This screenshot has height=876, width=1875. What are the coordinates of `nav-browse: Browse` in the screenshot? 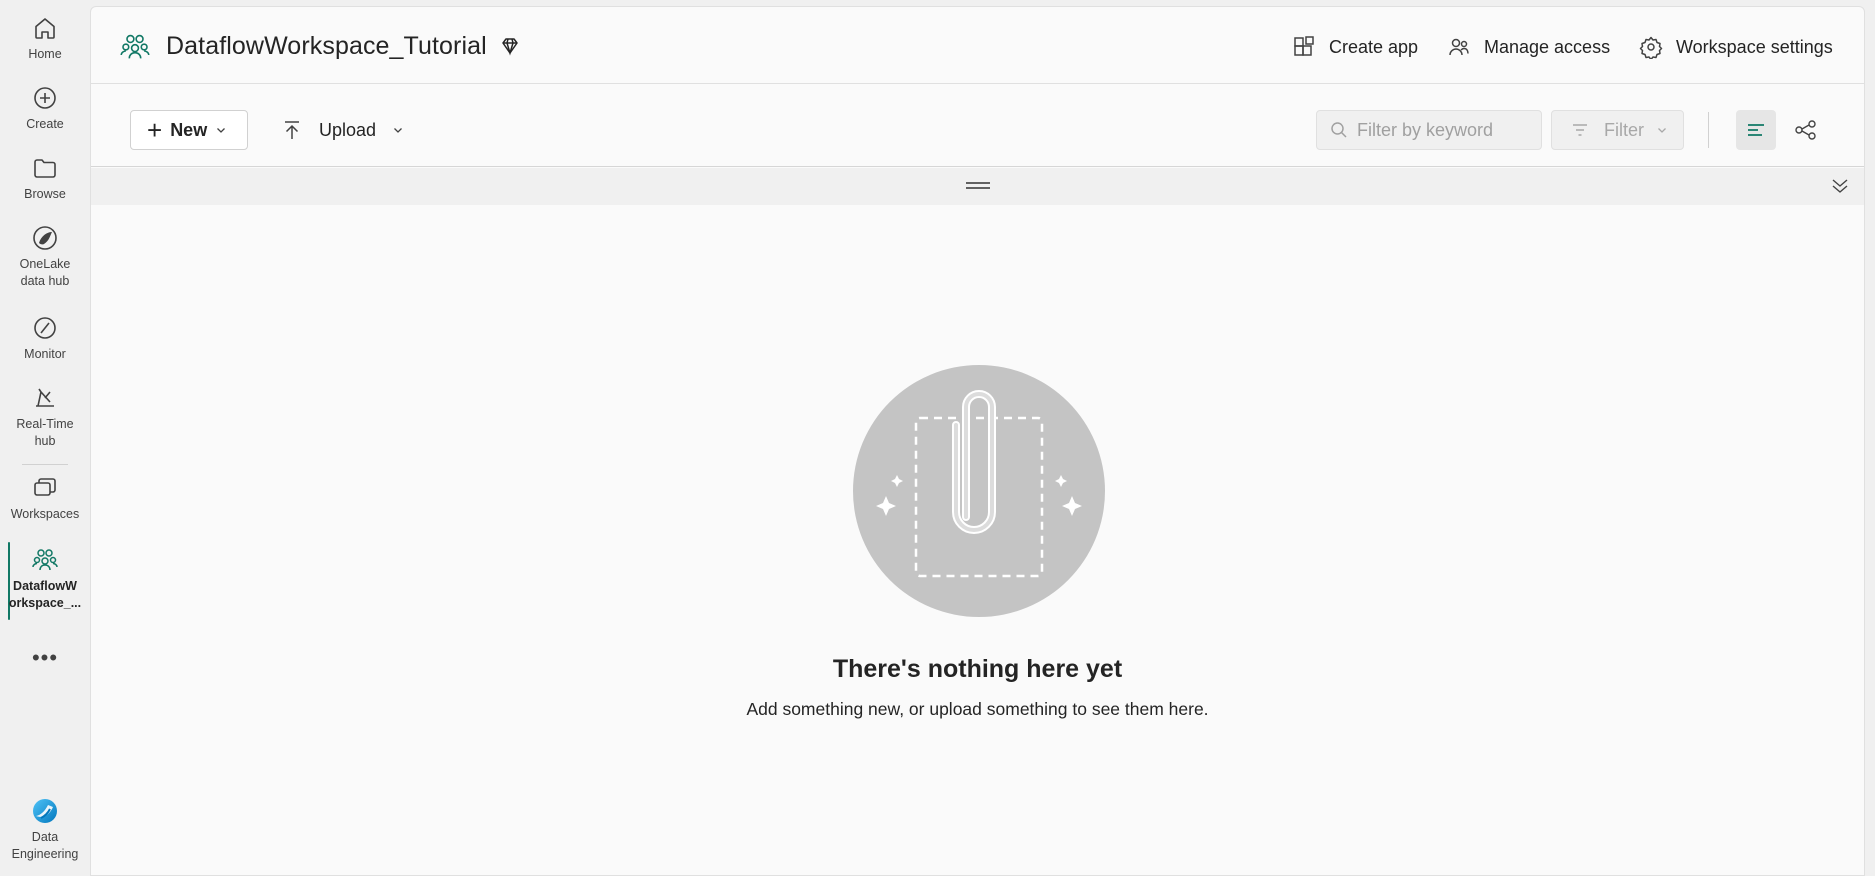 It's located at (45, 178).